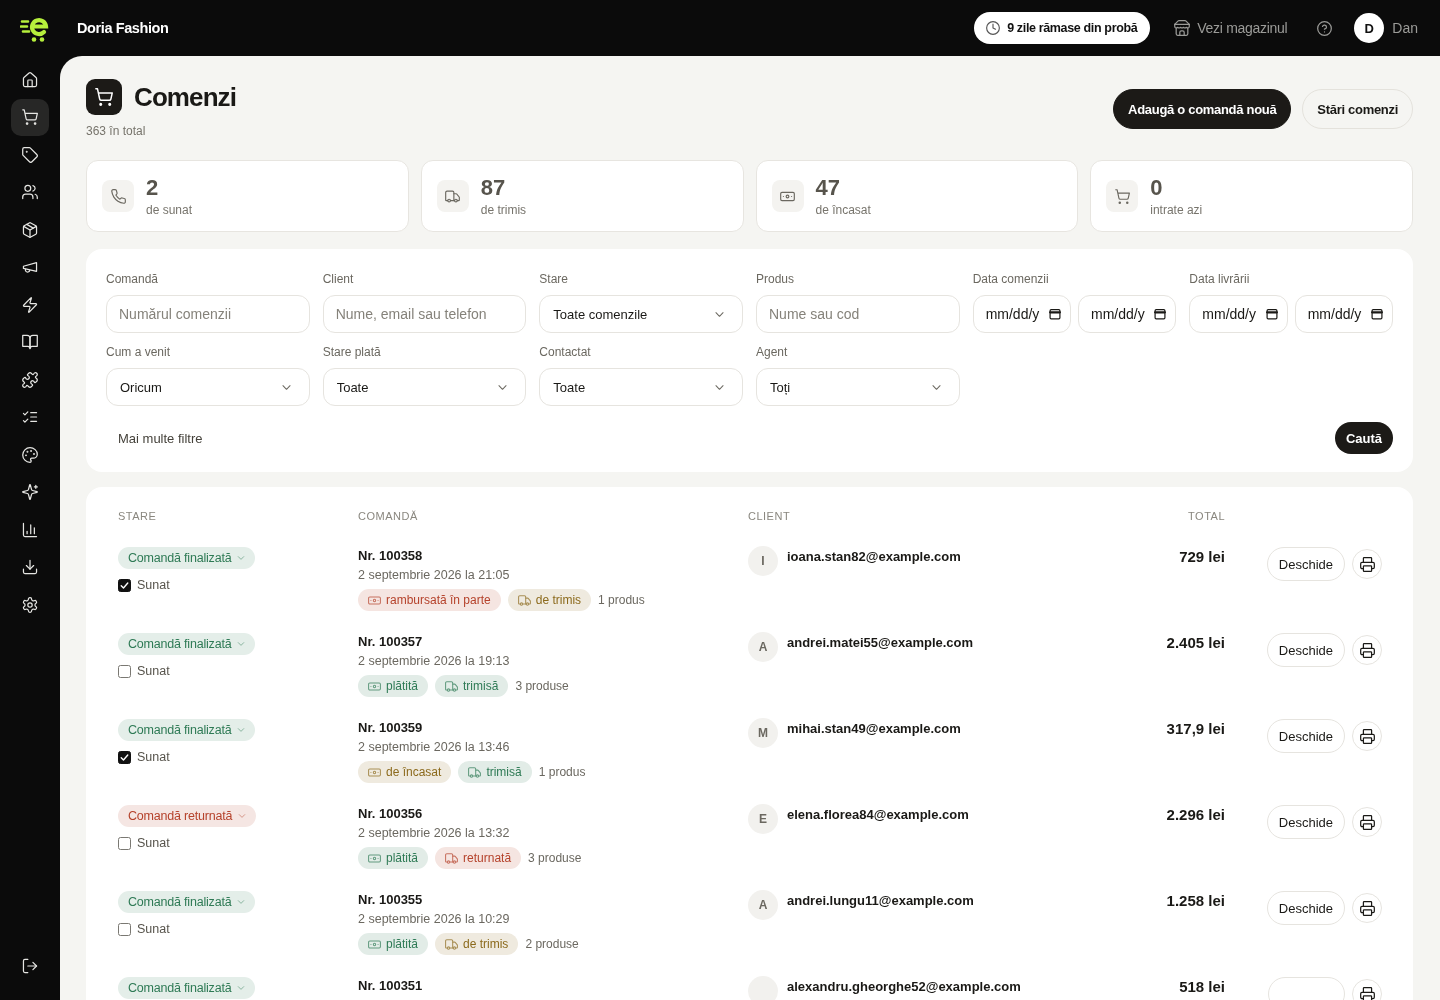 Image resolution: width=1440 pixels, height=1000 pixels. I want to click on store-icon, so click(1182, 28).